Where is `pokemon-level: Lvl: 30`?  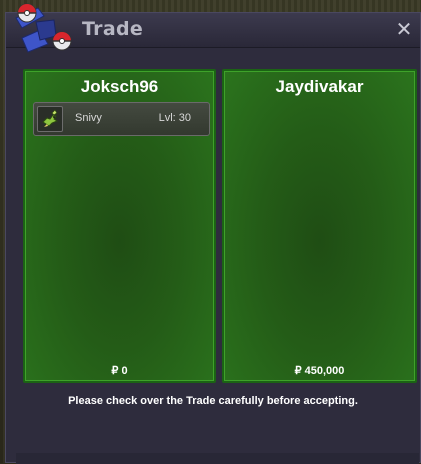 pokemon-level: Lvl: 30 is located at coordinates (174, 118).